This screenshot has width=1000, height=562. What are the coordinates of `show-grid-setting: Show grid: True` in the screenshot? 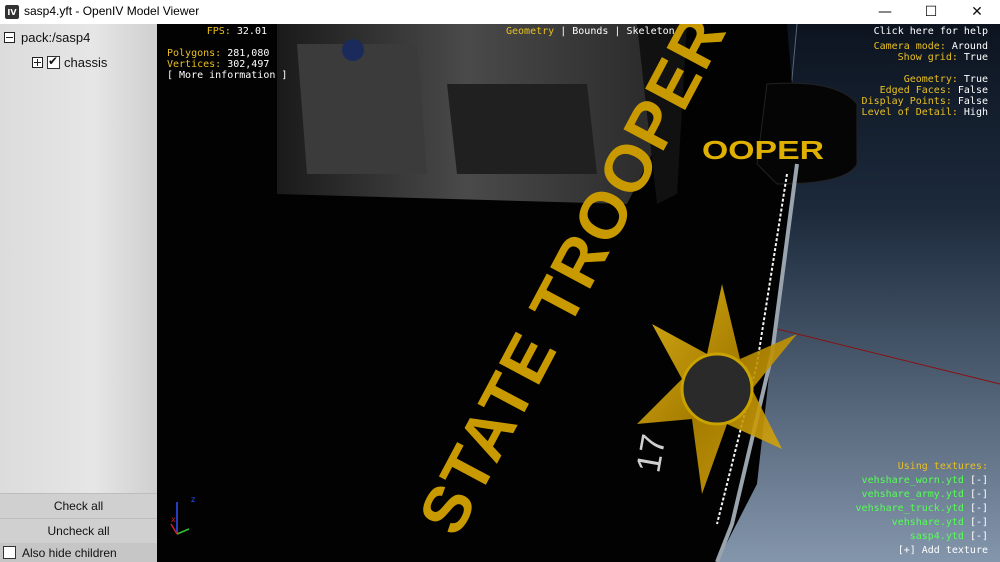 It's located at (925, 57).